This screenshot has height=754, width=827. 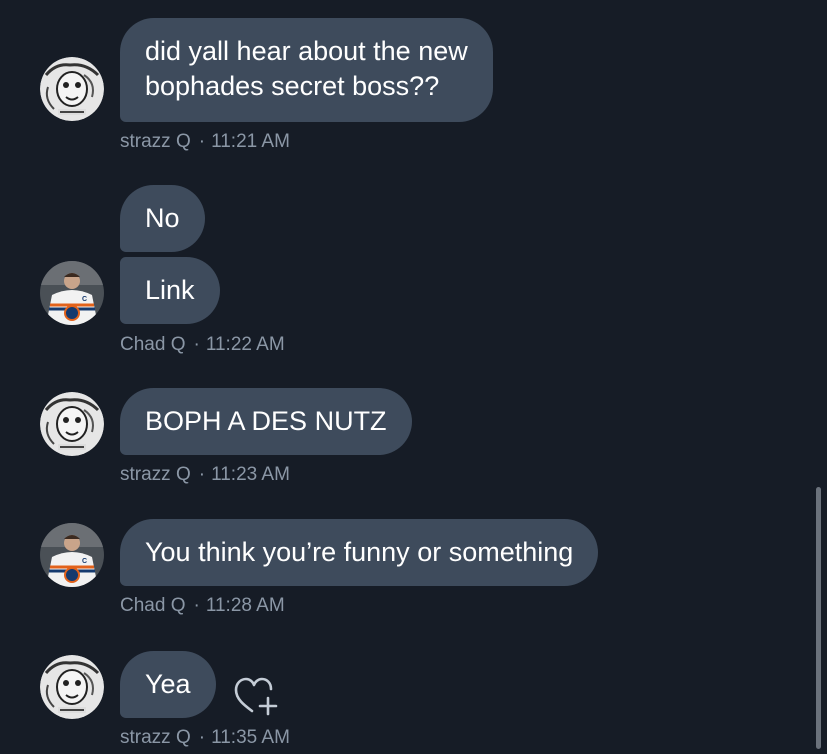 What do you see at coordinates (250, 141) in the screenshot?
I see `message-time: 11:21 AM` at bounding box center [250, 141].